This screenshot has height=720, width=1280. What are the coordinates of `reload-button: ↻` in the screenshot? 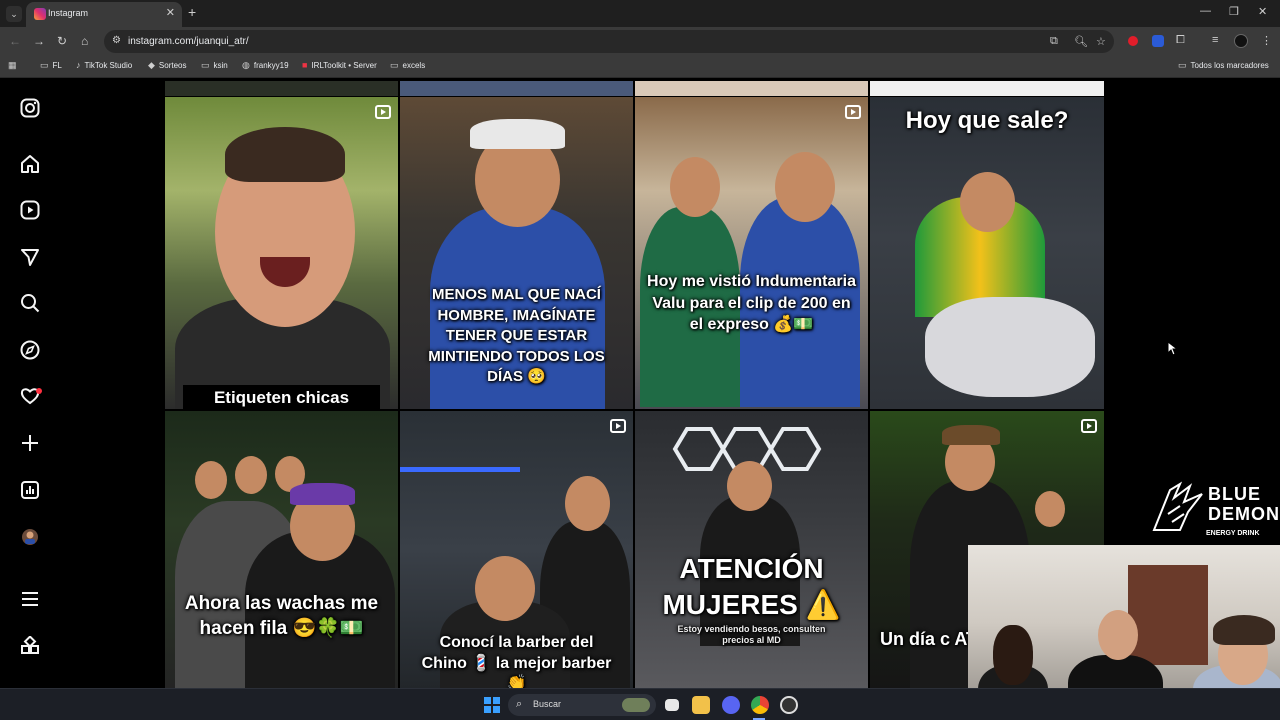 It's located at (62, 41).